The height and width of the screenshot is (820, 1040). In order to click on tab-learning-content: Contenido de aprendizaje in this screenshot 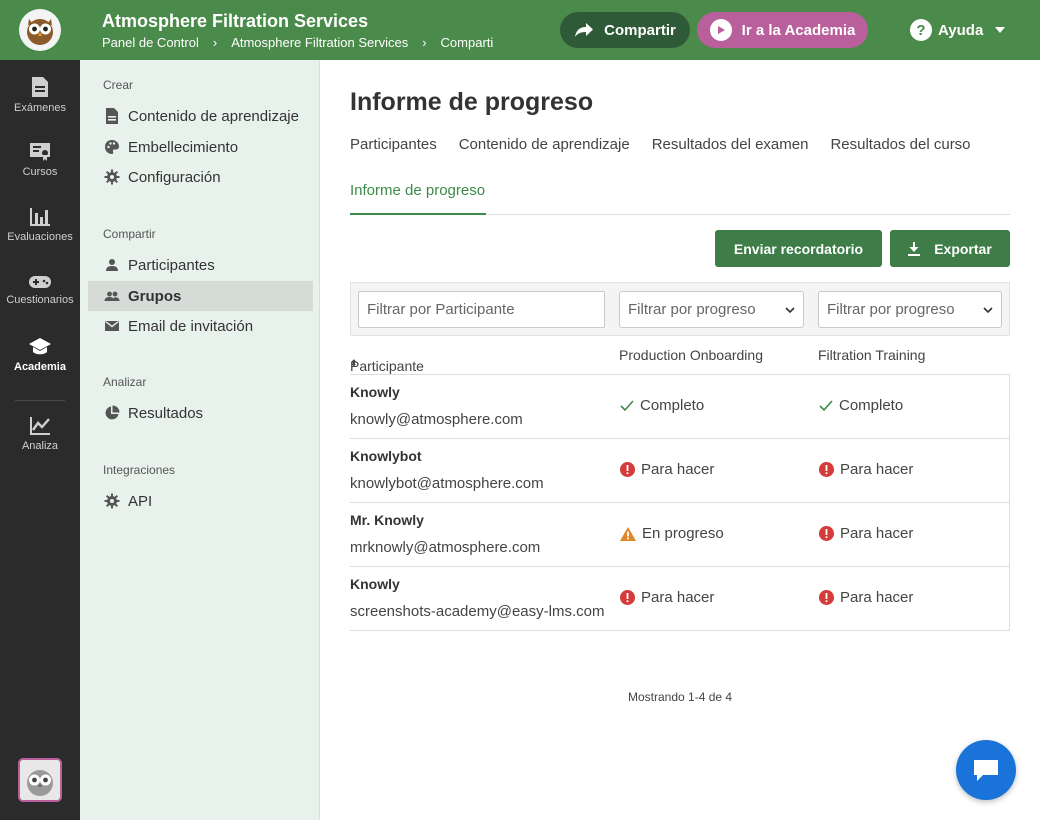, I will do `click(544, 144)`.